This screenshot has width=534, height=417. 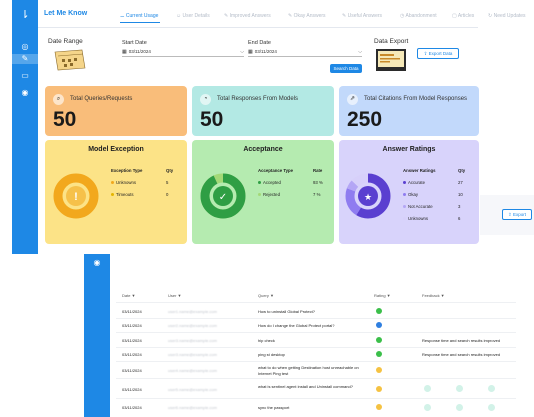 What do you see at coordinates (205, 99) in the screenshot?
I see `chat-bubble-icon: ◔` at bounding box center [205, 99].